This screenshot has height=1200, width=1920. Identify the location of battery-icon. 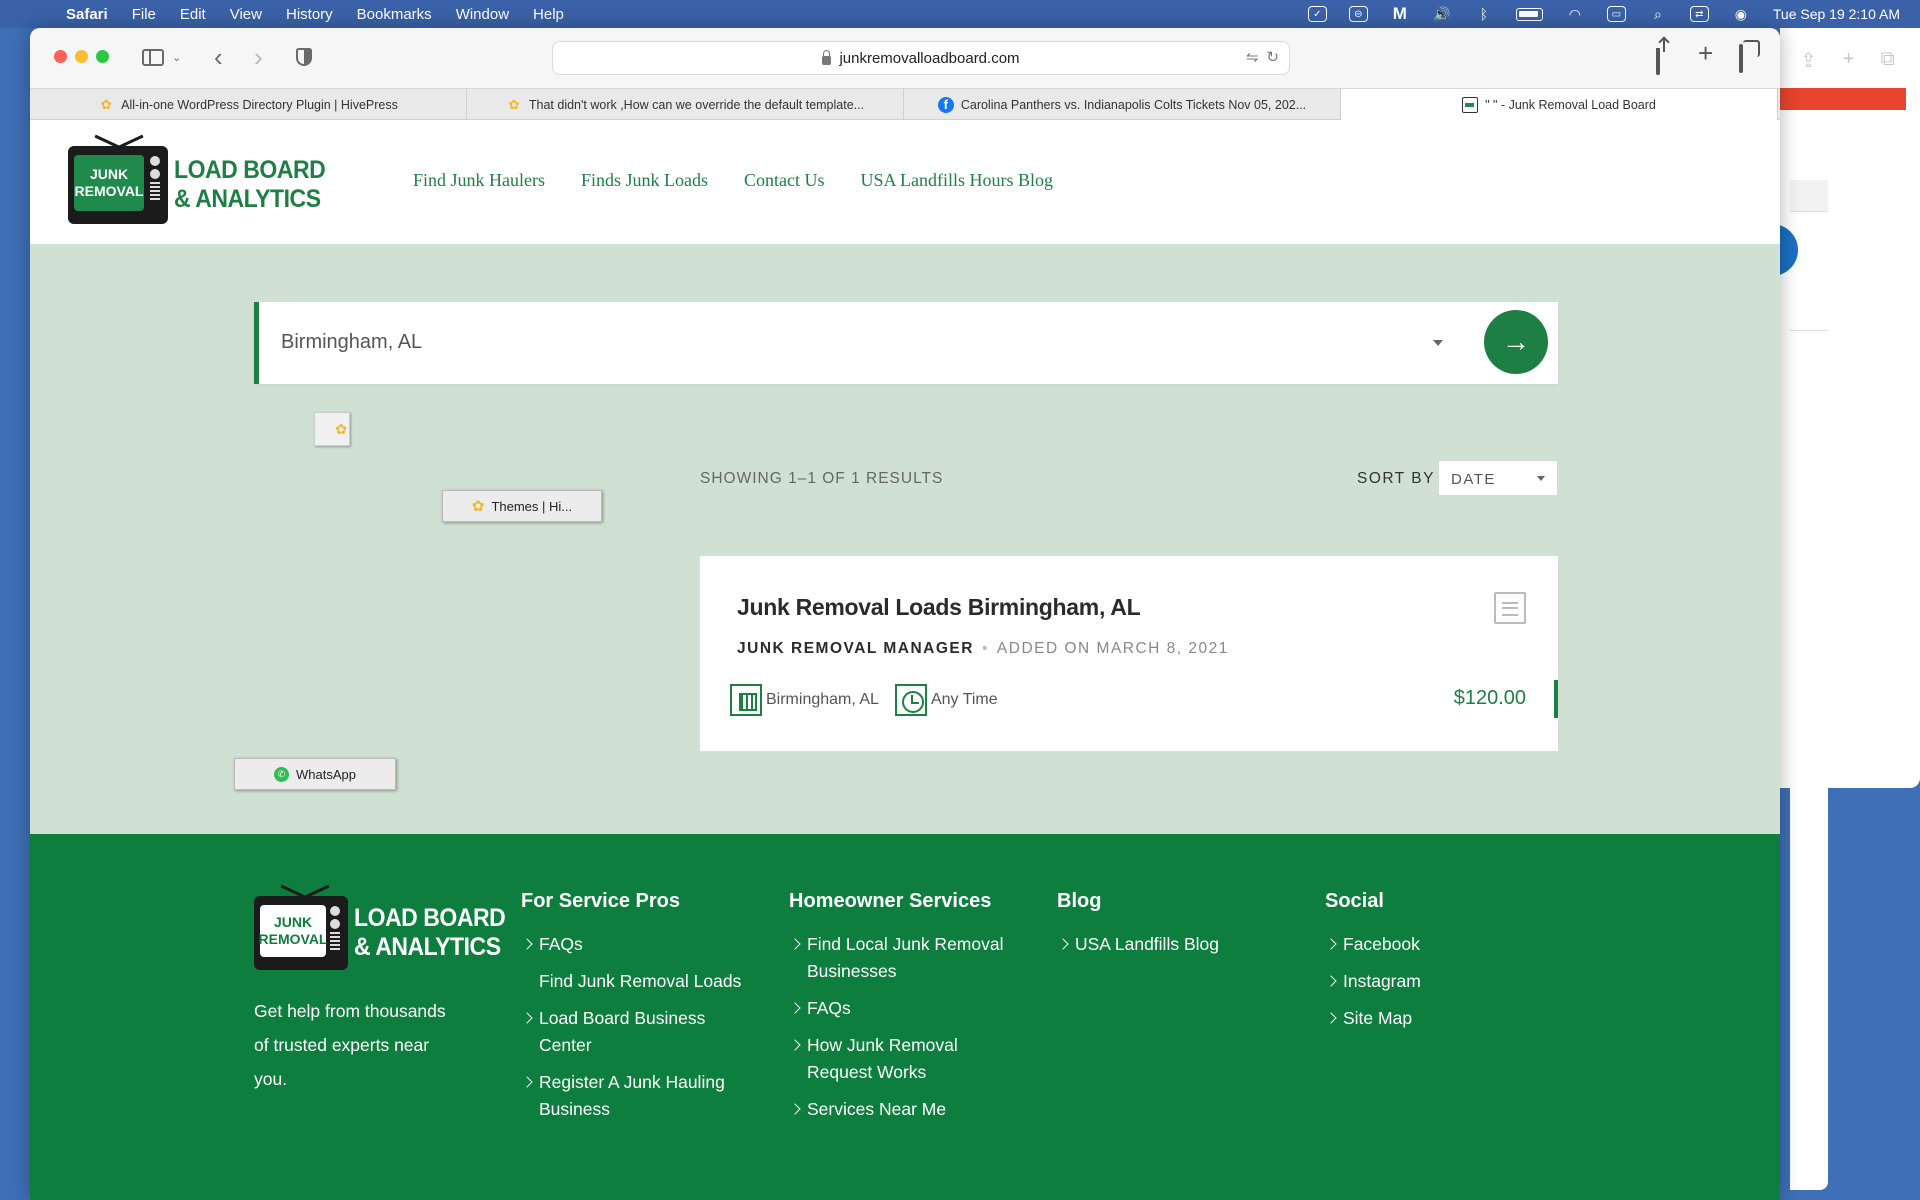
(1529, 14).